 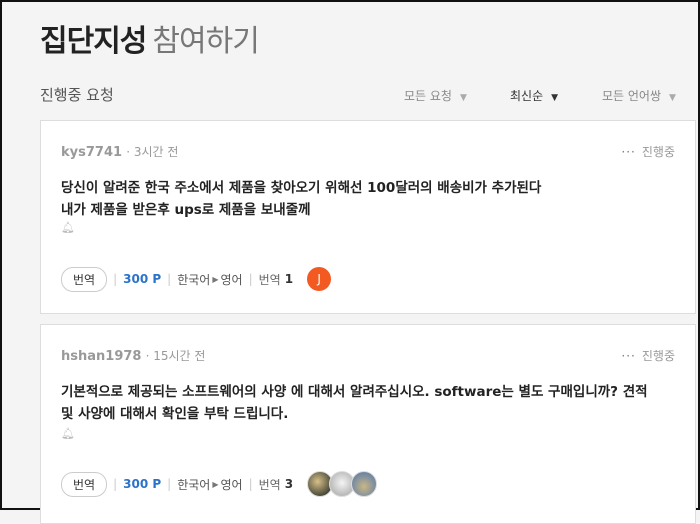 What do you see at coordinates (289, 484) in the screenshot?
I see `translation-count: 3` at bounding box center [289, 484].